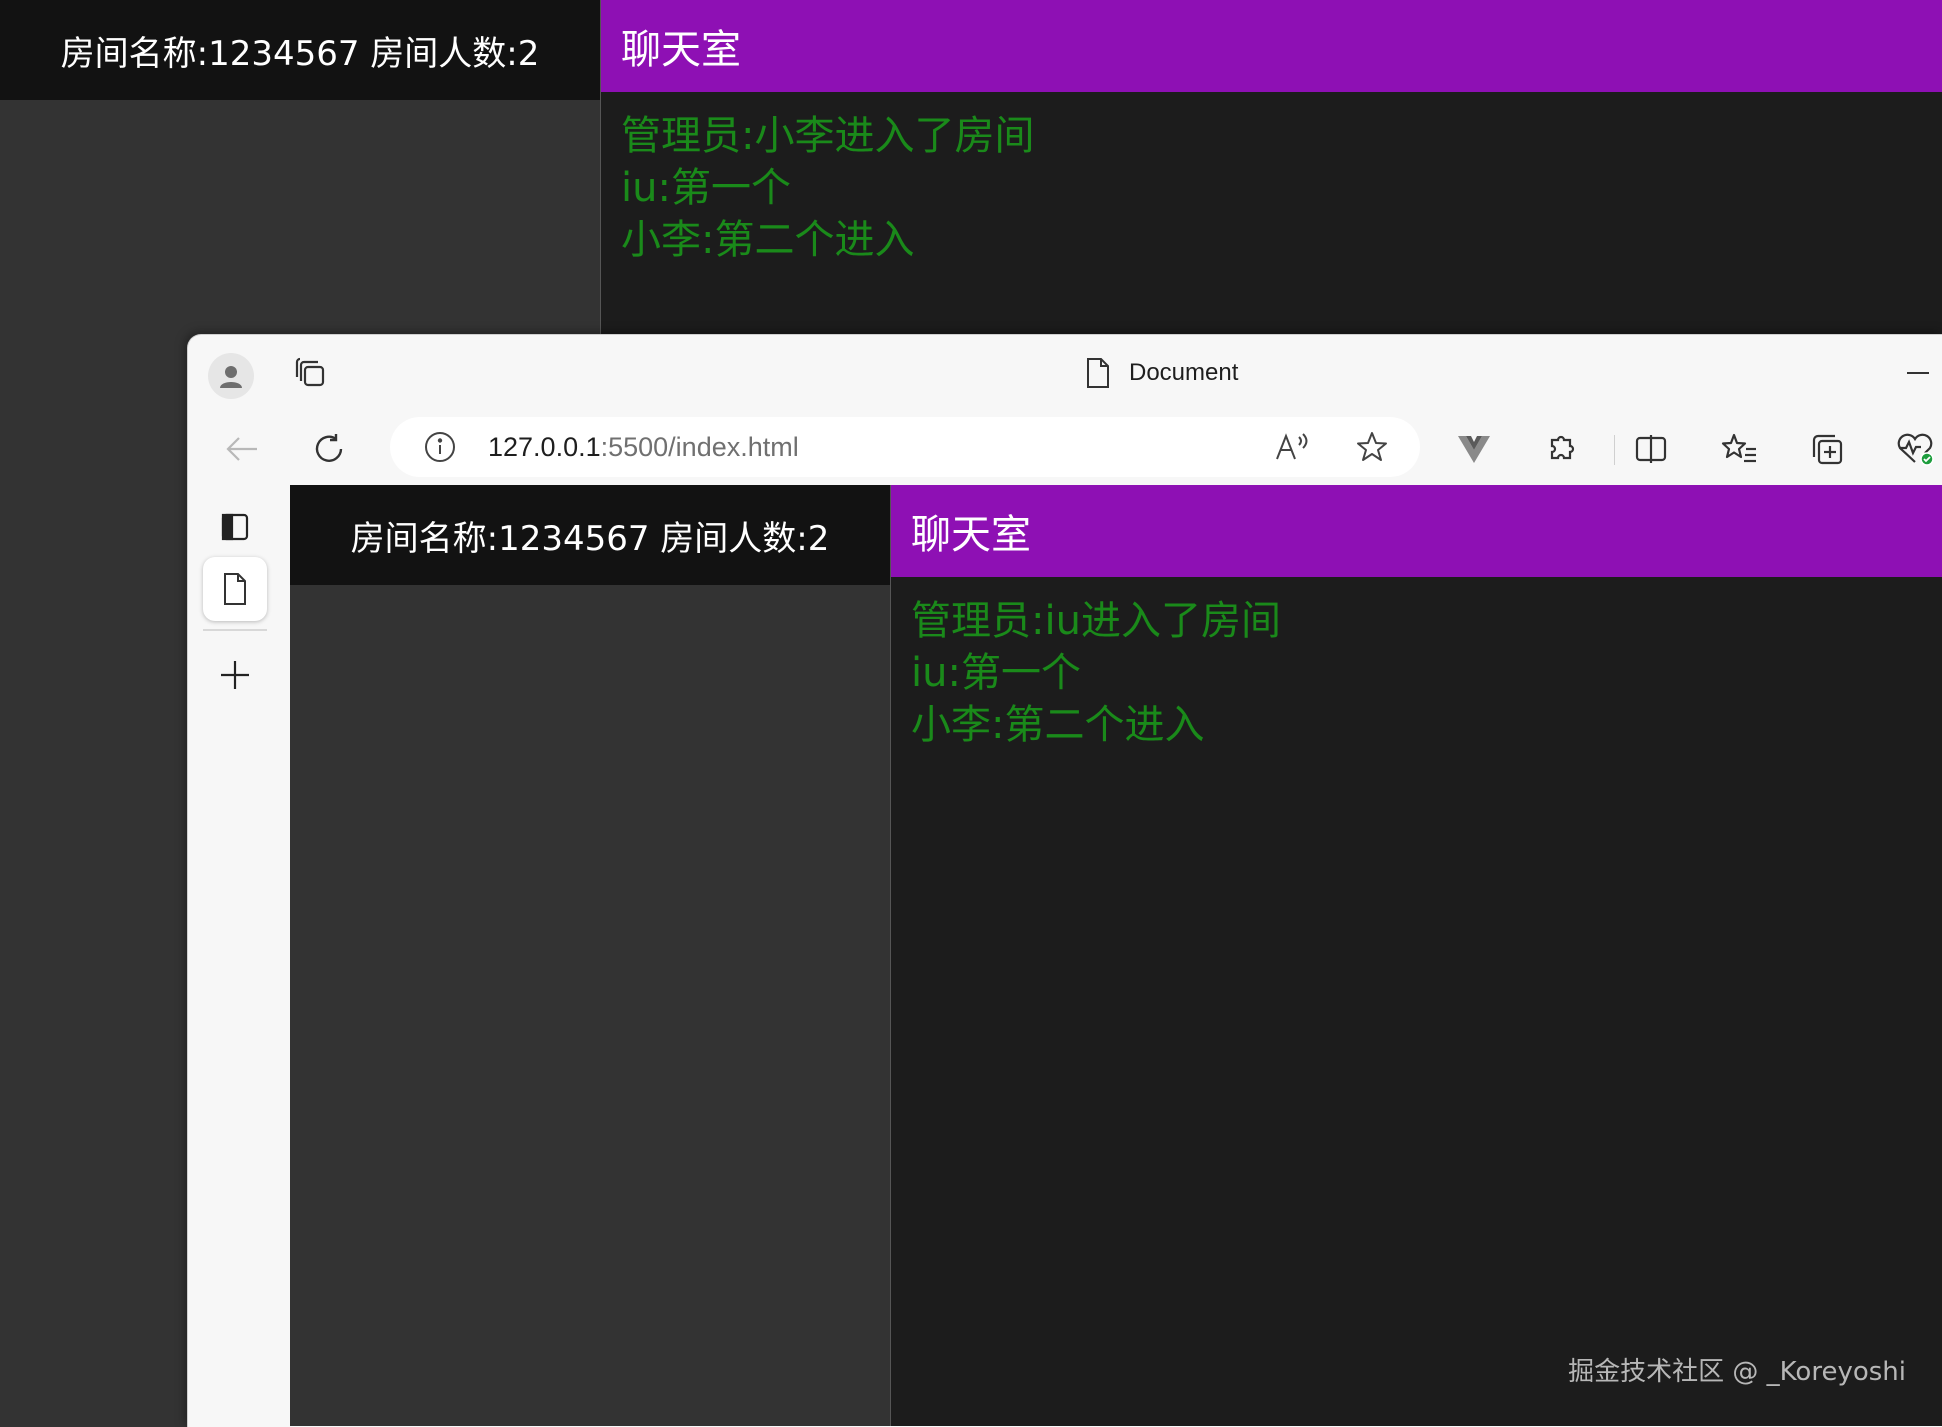 Image resolution: width=1942 pixels, height=1427 pixels. What do you see at coordinates (329, 449) in the screenshot?
I see `refresh-icon` at bounding box center [329, 449].